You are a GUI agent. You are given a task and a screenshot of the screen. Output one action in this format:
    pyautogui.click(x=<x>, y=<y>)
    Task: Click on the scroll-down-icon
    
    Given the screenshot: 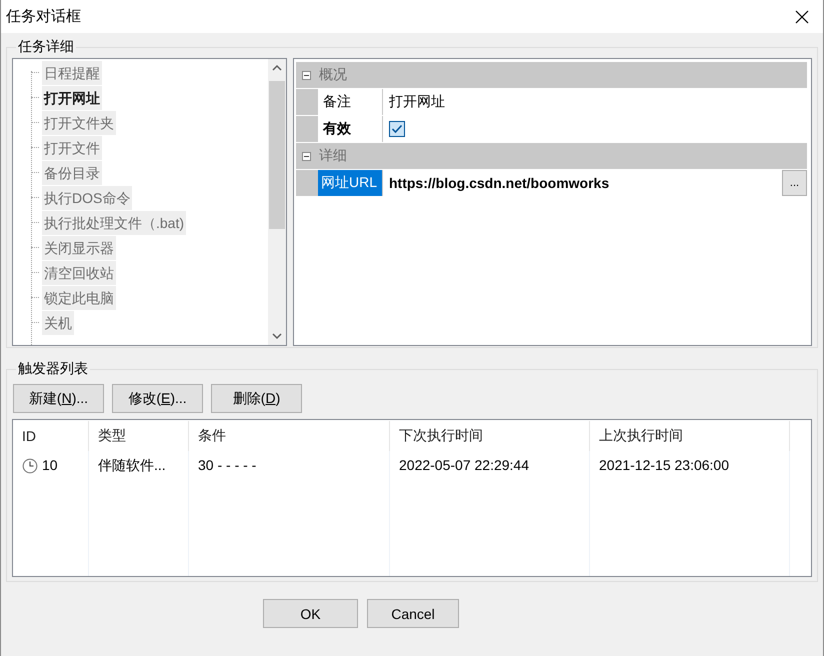 What is the action you would take?
    pyautogui.click(x=277, y=336)
    